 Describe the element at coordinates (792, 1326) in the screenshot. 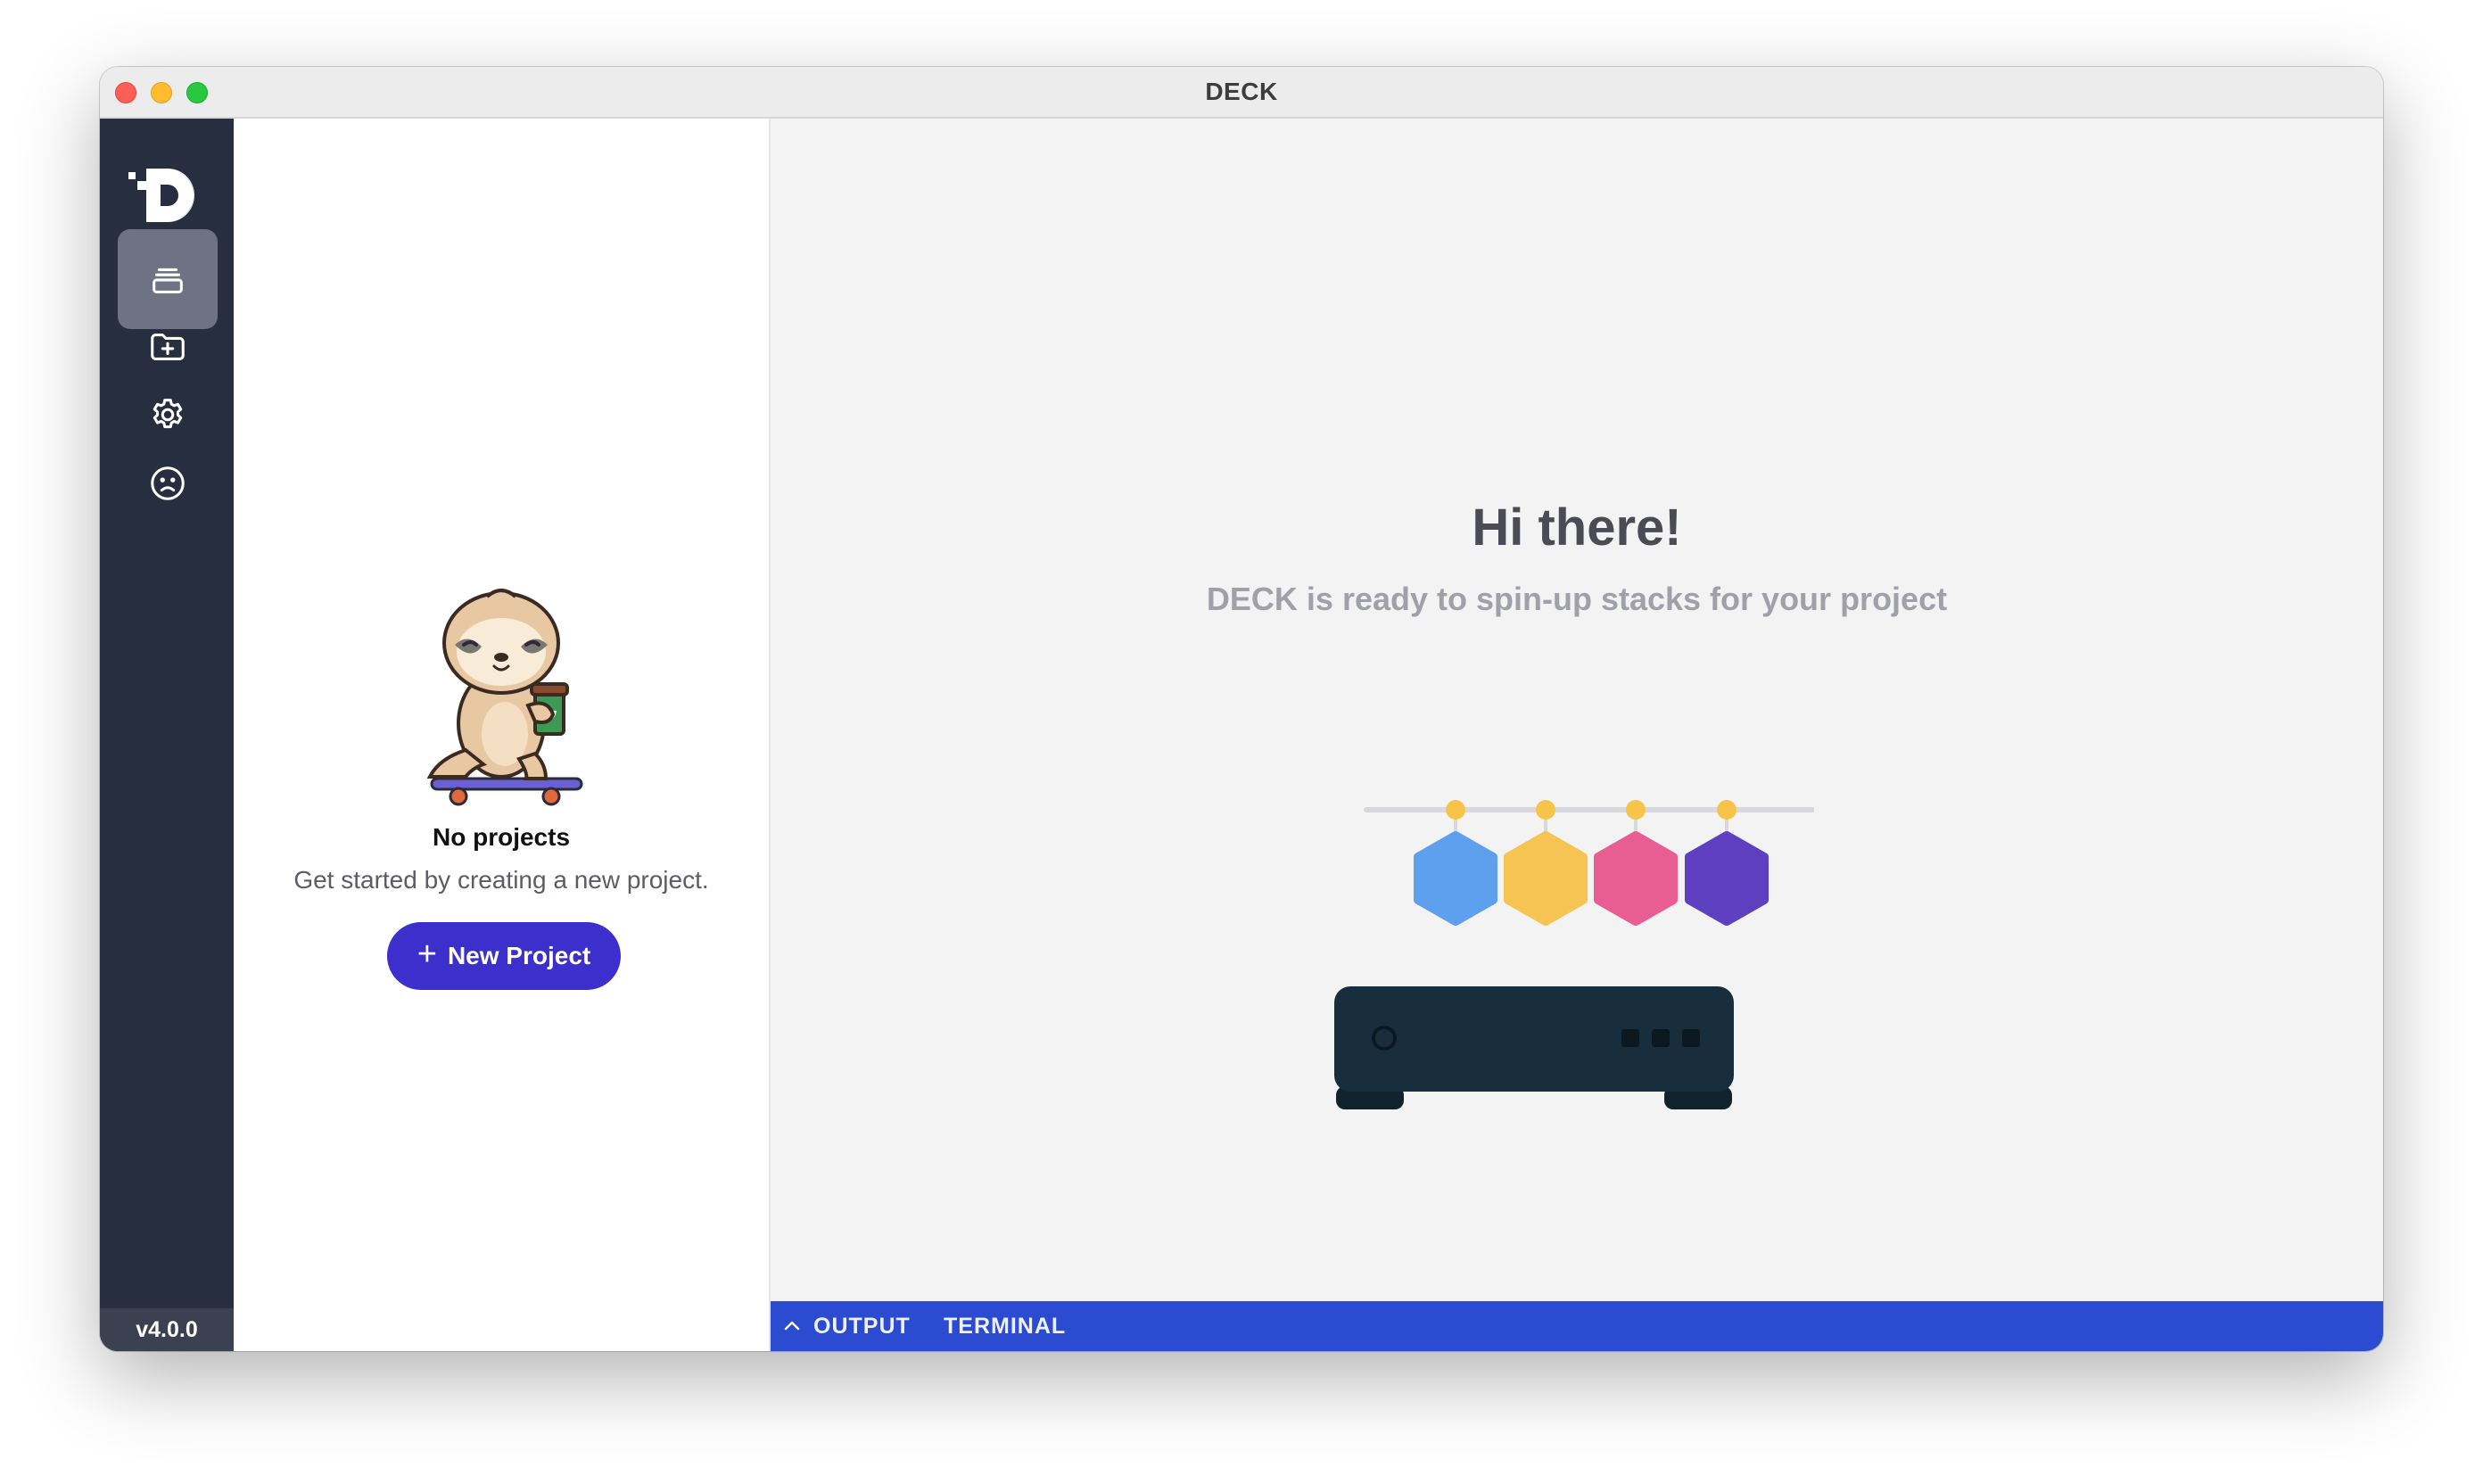

I see `chevron-up-icon` at that location.